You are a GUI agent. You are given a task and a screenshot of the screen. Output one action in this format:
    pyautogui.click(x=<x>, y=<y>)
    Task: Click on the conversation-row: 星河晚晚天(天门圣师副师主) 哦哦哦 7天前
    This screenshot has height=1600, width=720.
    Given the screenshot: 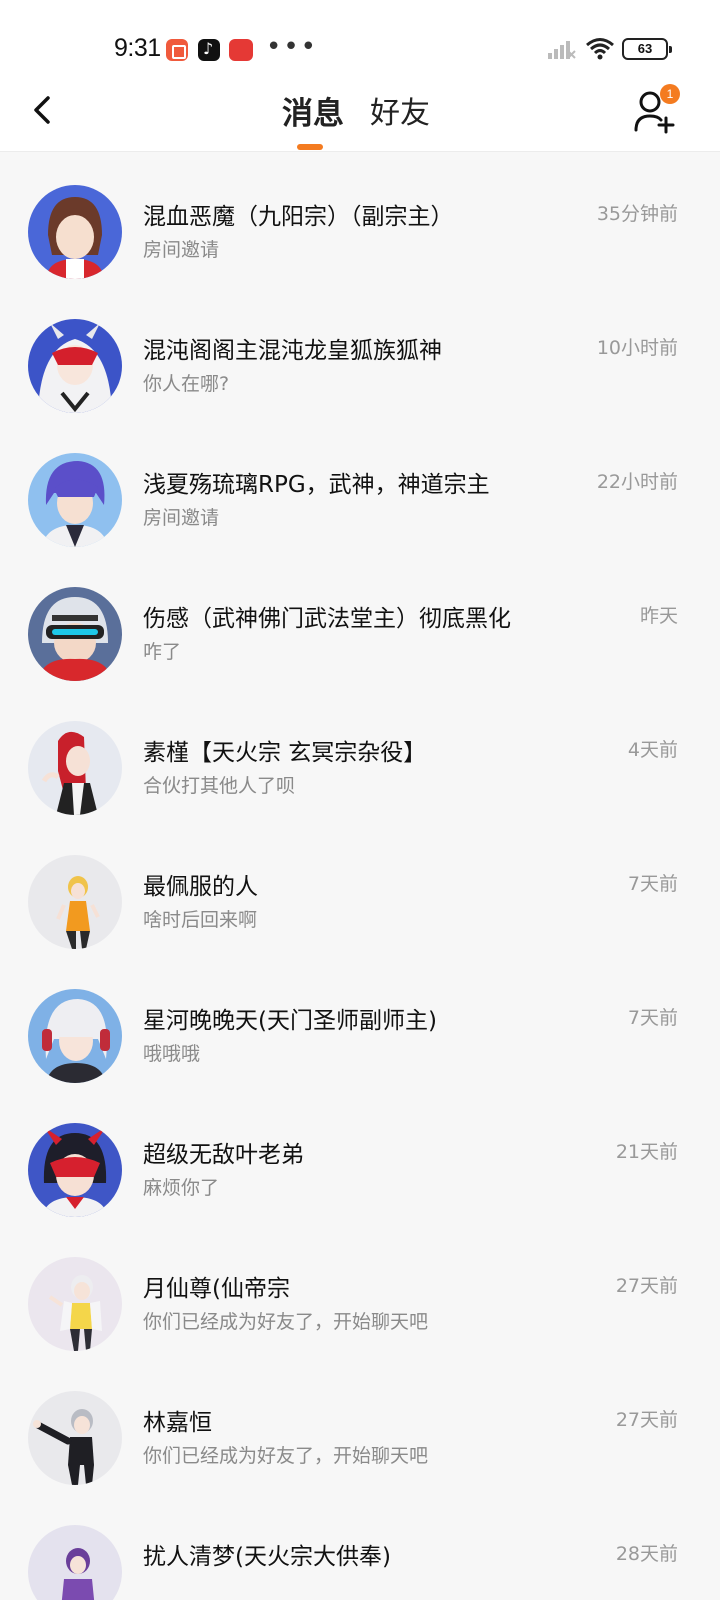 What is the action you would take?
    pyautogui.click(x=360, y=1025)
    